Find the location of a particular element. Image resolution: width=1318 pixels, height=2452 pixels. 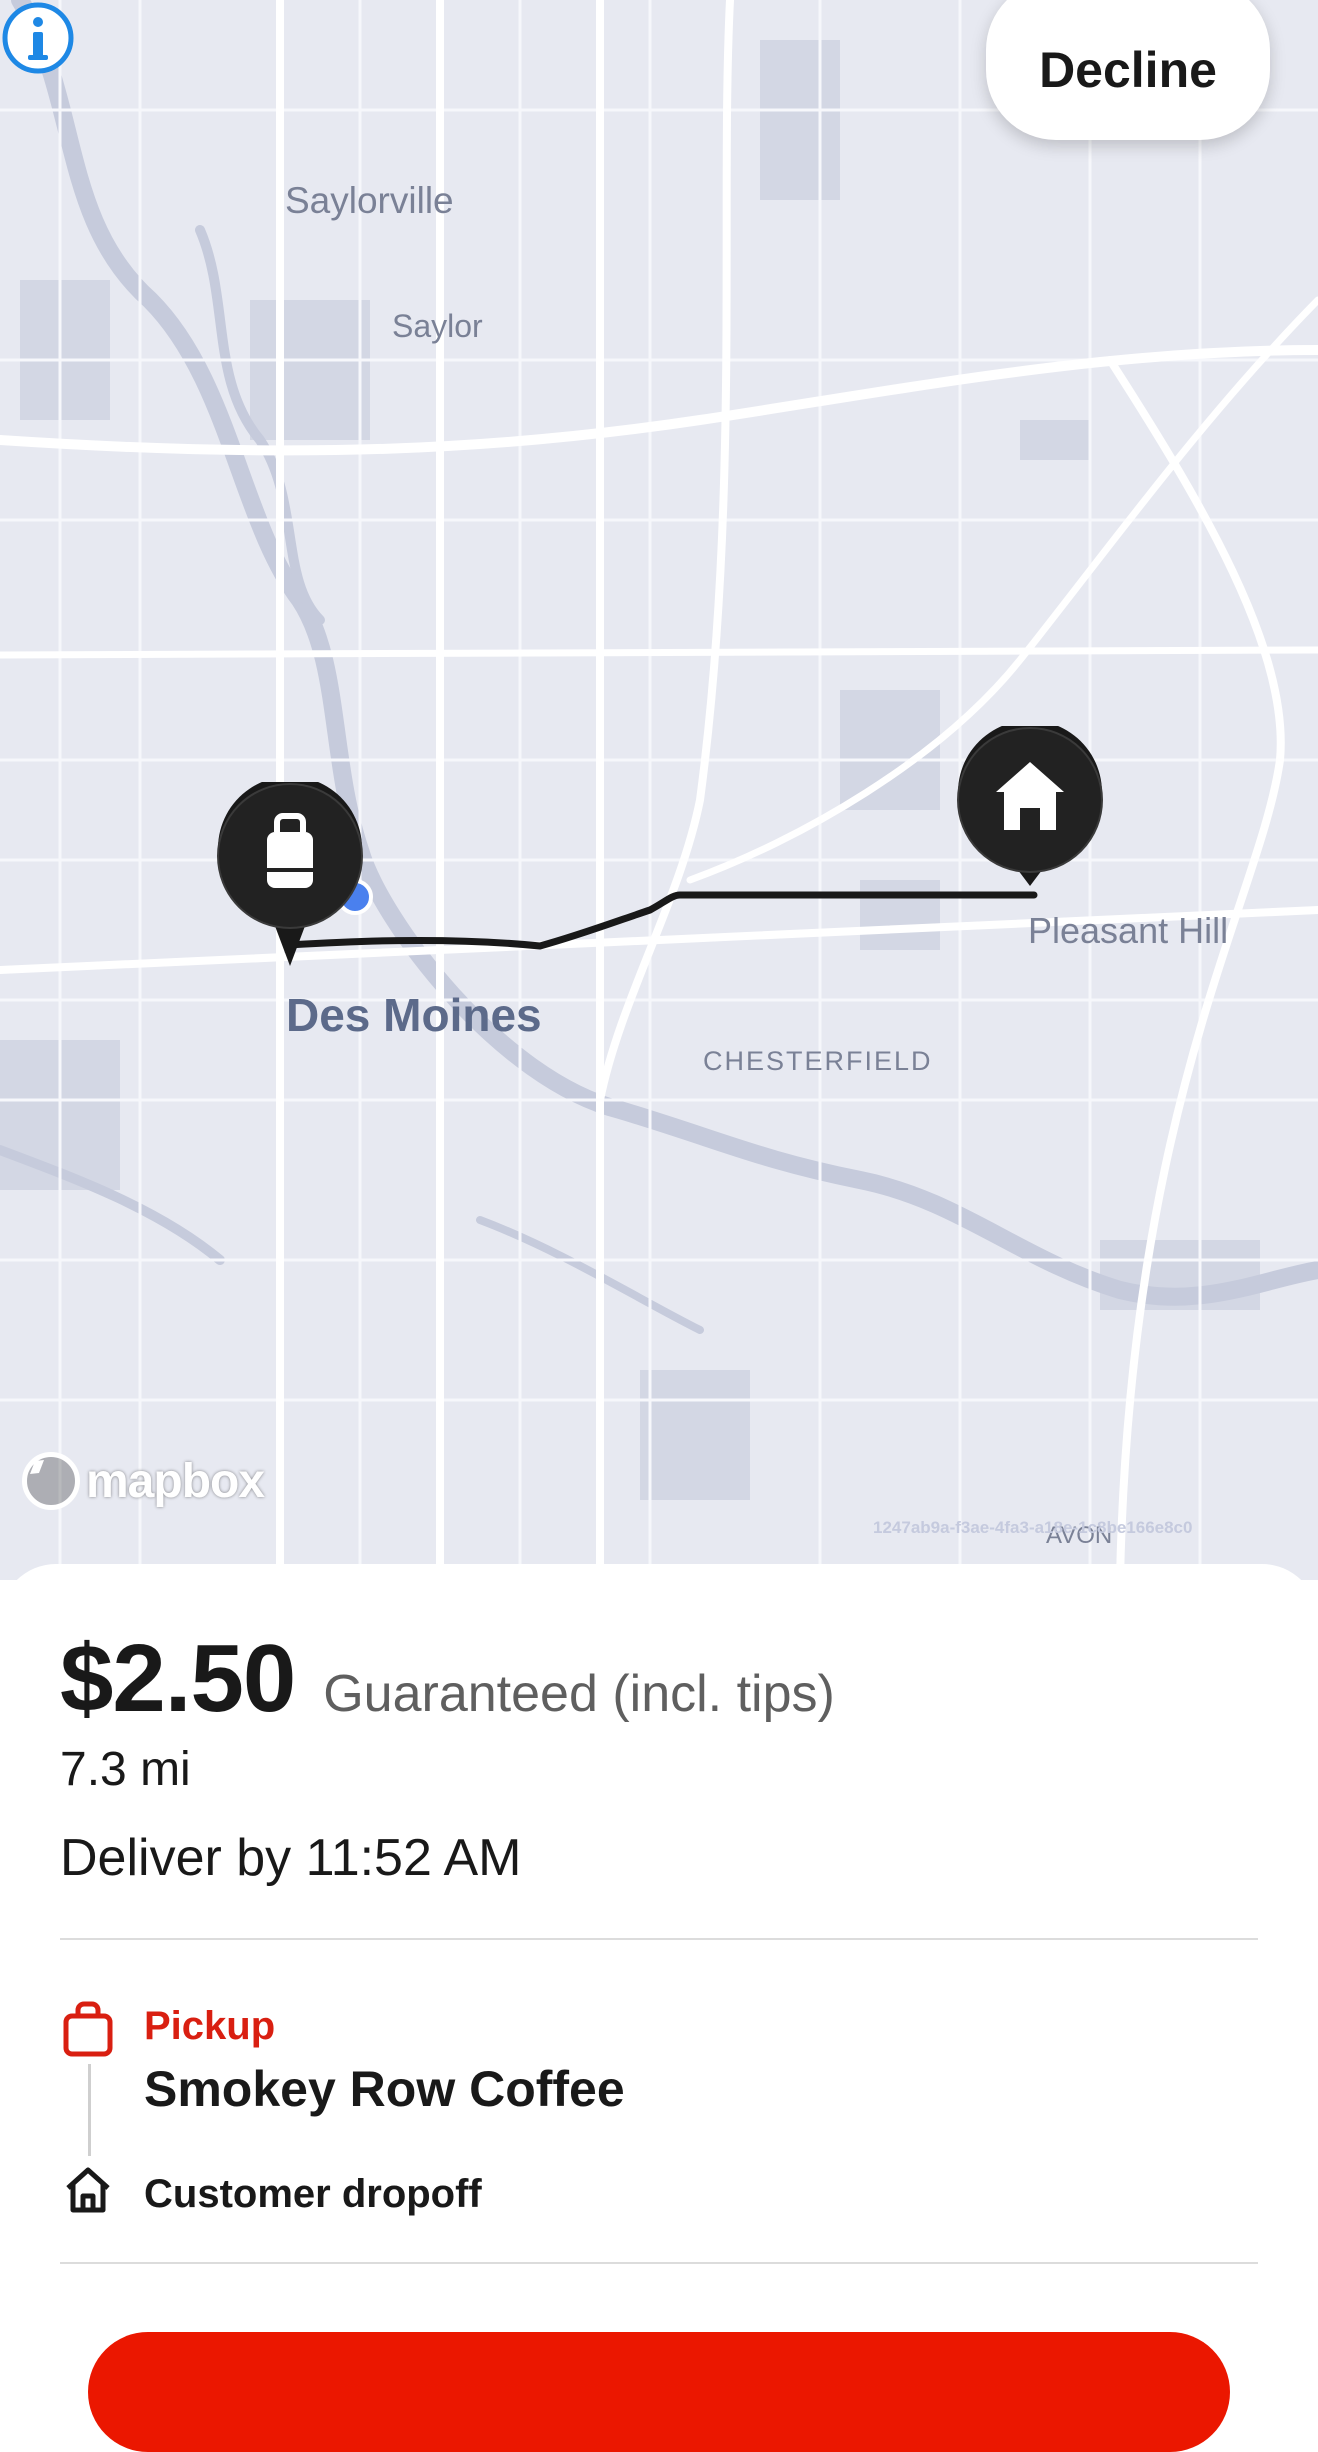

map-label-des-moines: Des Moines is located at coordinates (414, 1015).